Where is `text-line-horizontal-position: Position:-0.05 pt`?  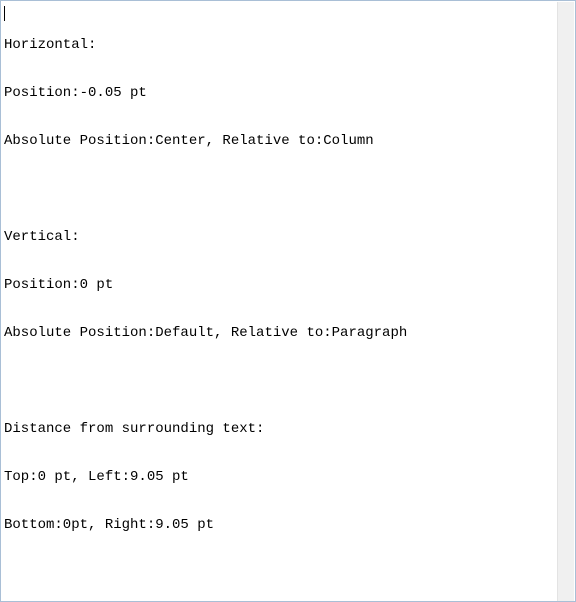 text-line-horizontal-position: Position:-0.05 pt is located at coordinates (75, 93).